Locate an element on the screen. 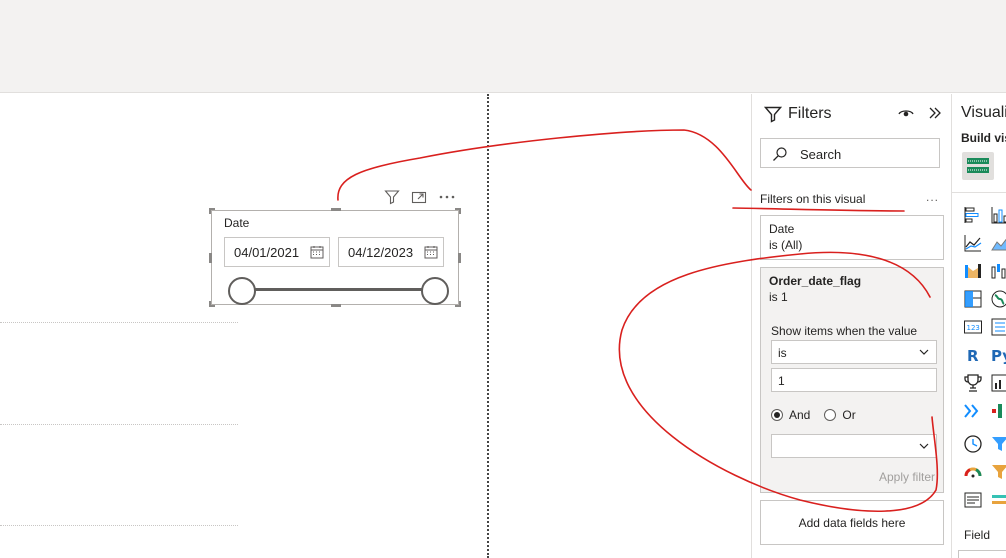 This screenshot has height=558, width=1006. r-visual-icon: R is located at coordinates (973, 355).